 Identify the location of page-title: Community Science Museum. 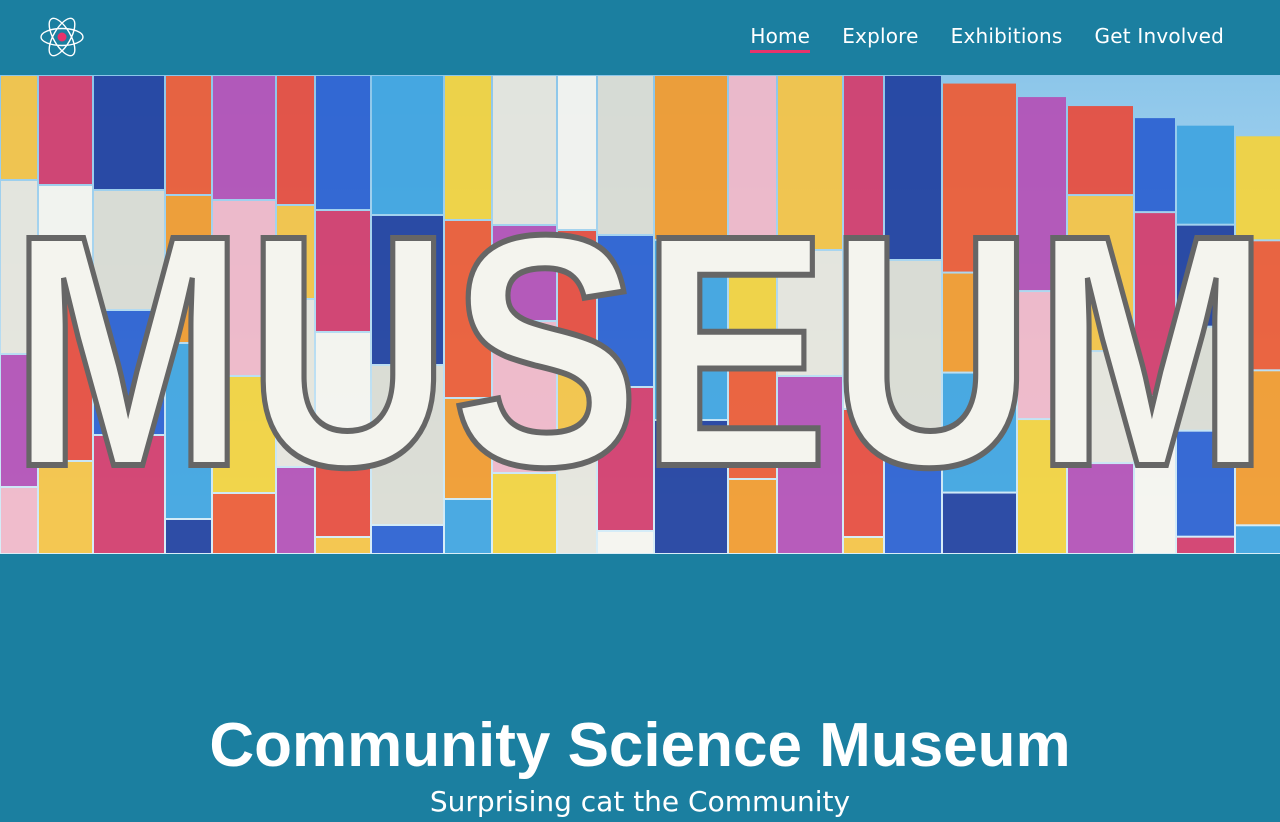
(640, 745).